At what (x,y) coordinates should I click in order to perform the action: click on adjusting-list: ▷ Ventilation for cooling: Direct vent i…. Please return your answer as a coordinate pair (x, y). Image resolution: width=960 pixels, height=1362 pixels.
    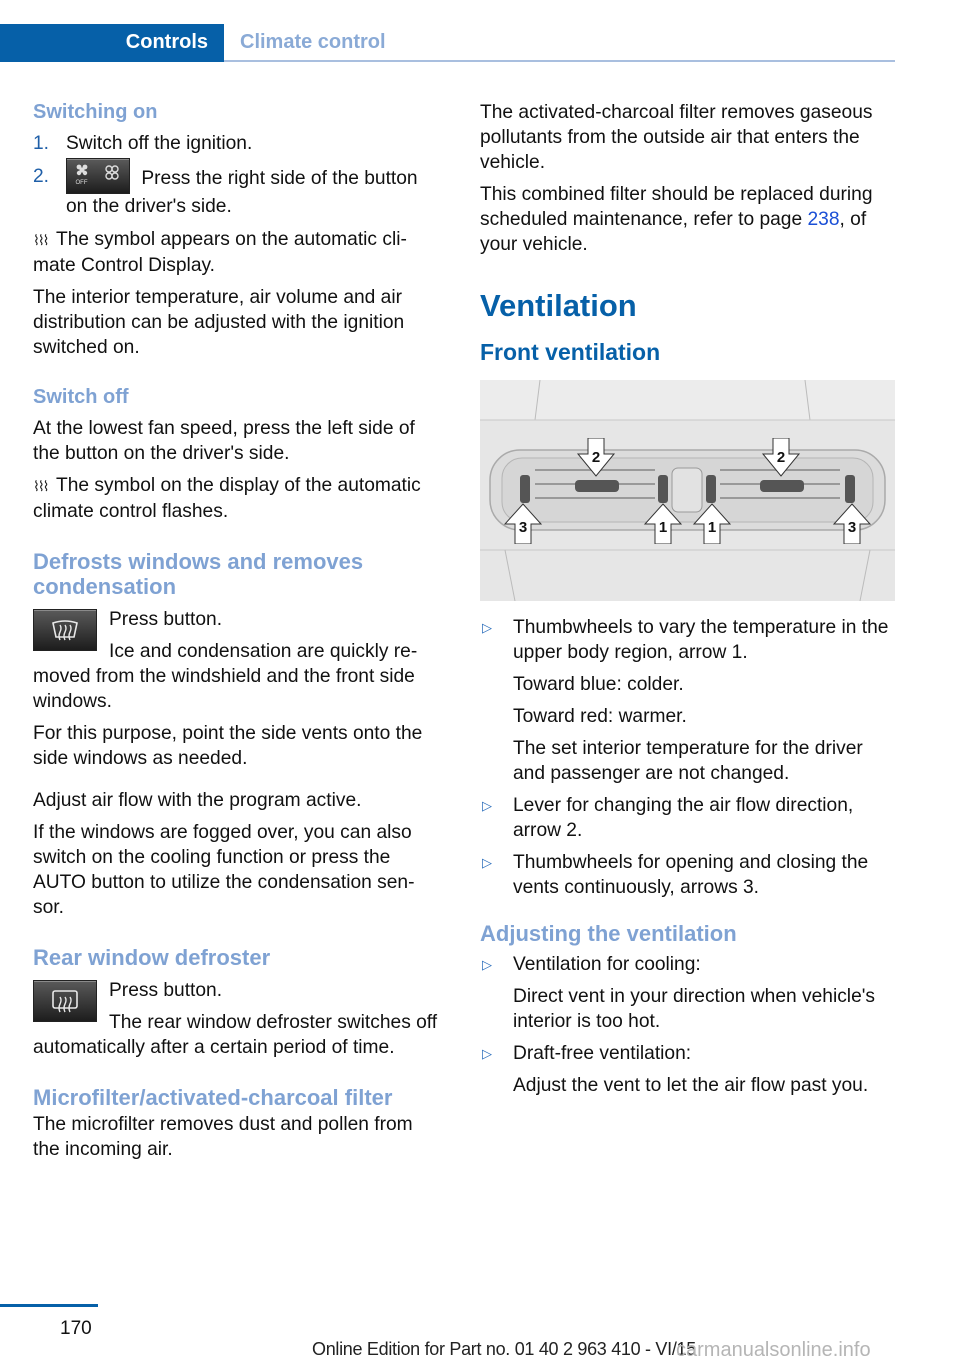
    Looking at the image, I should click on (687, 1025).